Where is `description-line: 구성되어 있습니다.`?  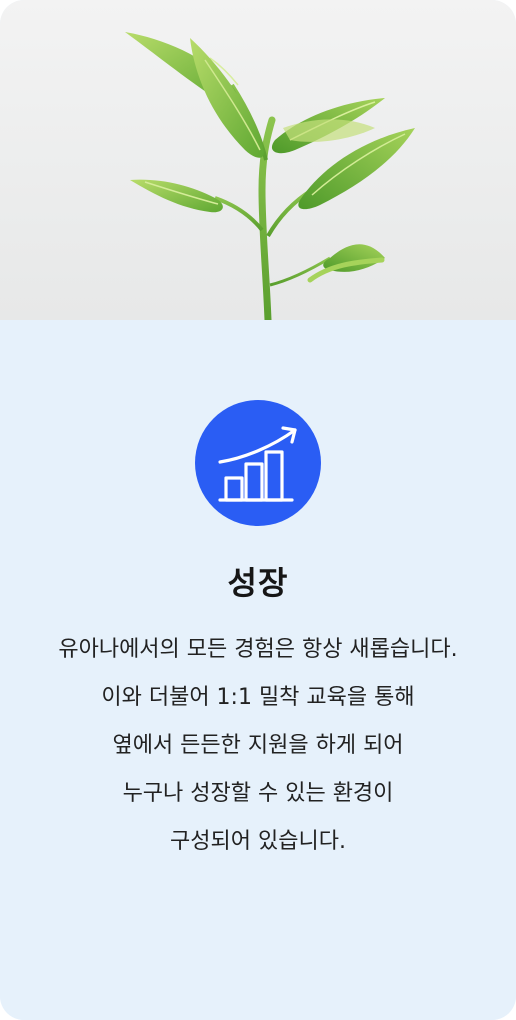
description-line: 구성되어 있습니다. is located at coordinates (258, 841).